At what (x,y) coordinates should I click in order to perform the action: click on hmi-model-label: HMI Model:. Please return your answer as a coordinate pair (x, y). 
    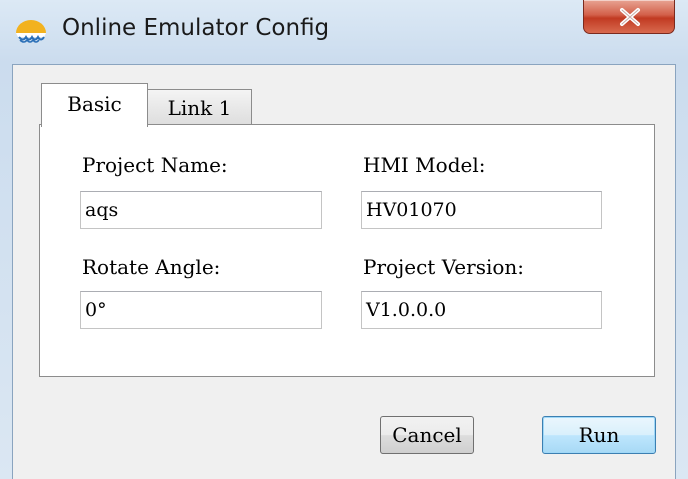
    Looking at the image, I should click on (424, 165).